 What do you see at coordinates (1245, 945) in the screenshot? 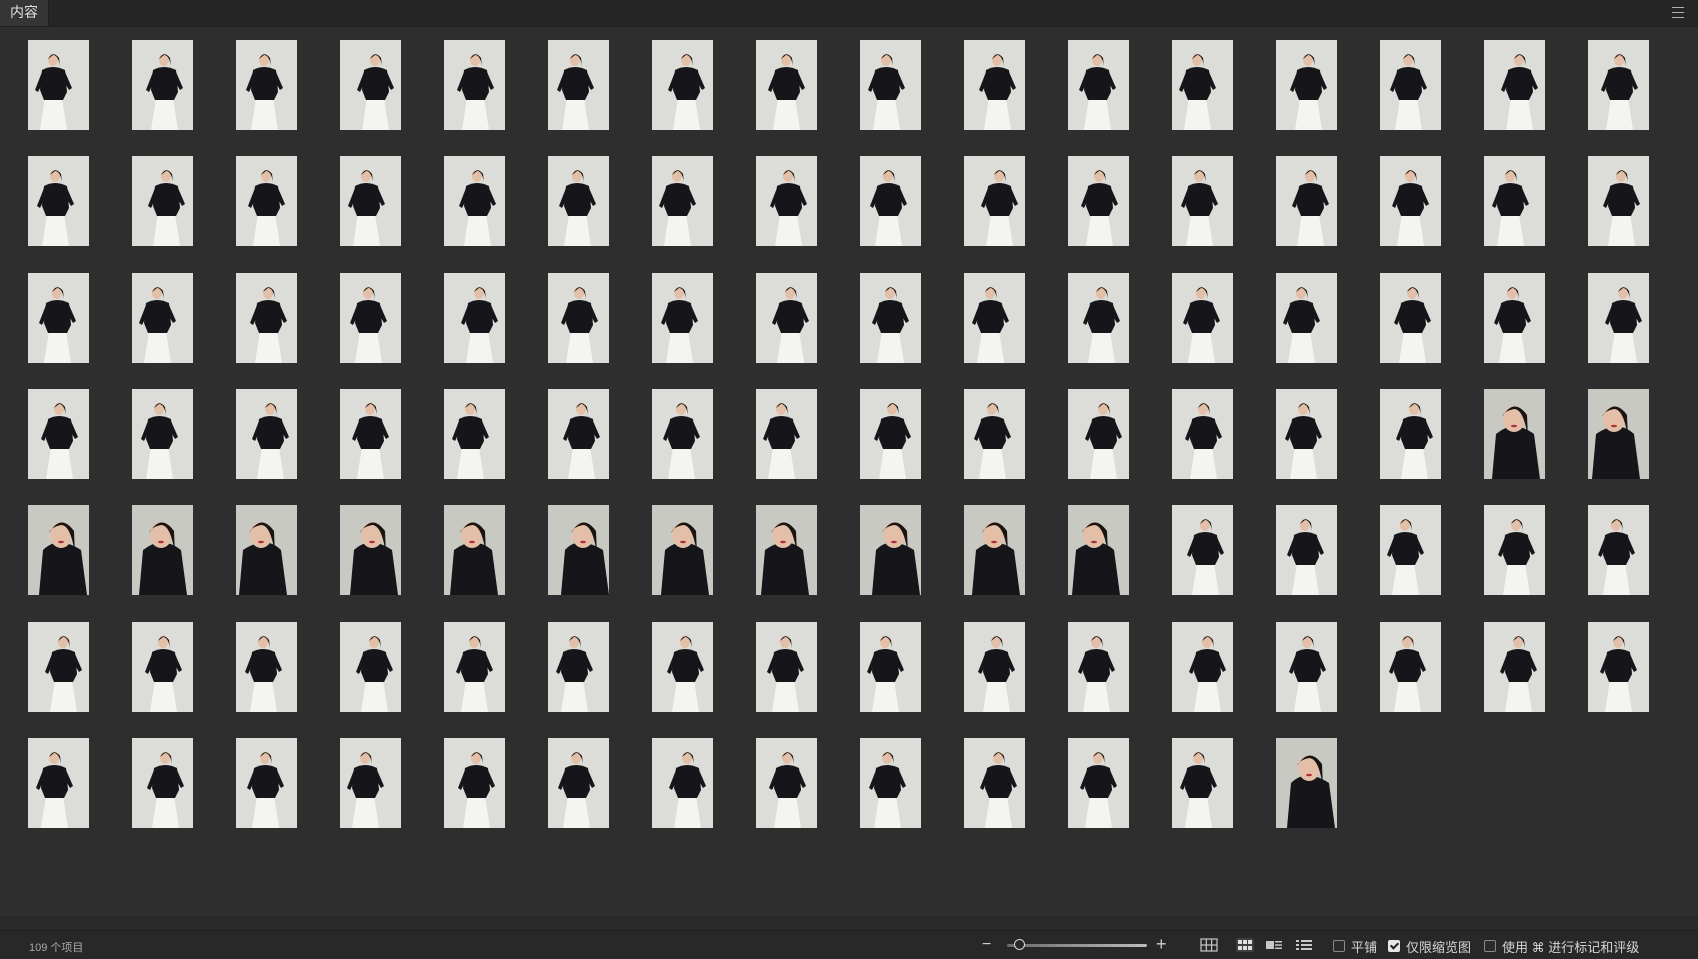
I see `grid-small-view-icon` at bounding box center [1245, 945].